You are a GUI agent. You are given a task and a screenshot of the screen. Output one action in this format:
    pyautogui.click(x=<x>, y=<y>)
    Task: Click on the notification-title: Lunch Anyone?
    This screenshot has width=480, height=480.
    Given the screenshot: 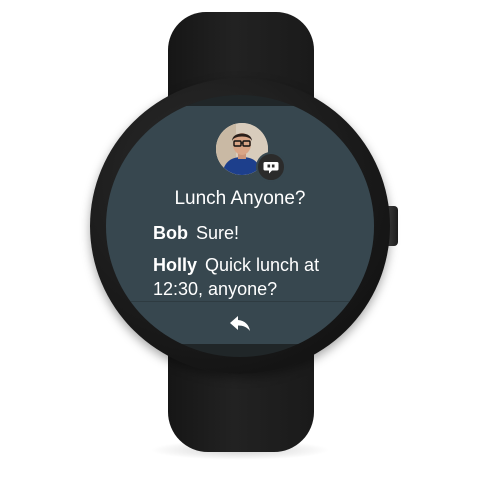 What is the action you would take?
    pyautogui.click(x=240, y=198)
    